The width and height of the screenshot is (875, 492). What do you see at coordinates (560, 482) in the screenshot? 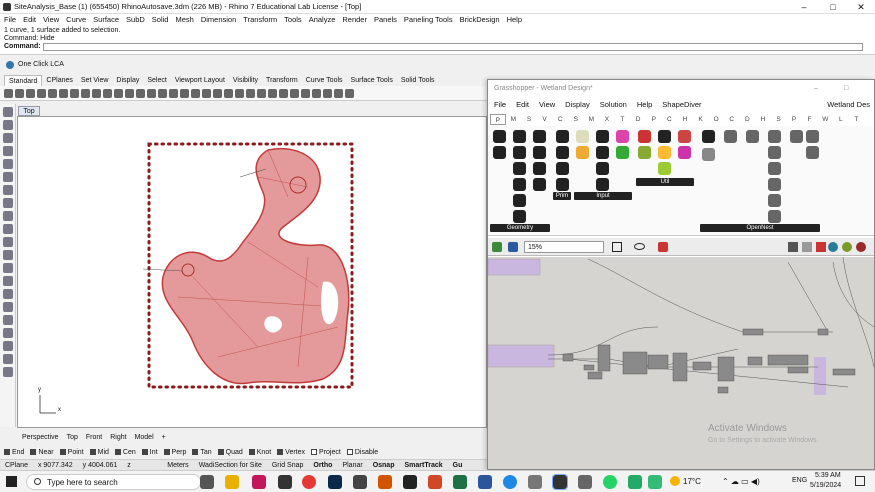
I see `rhino-icon` at bounding box center [560, 482].